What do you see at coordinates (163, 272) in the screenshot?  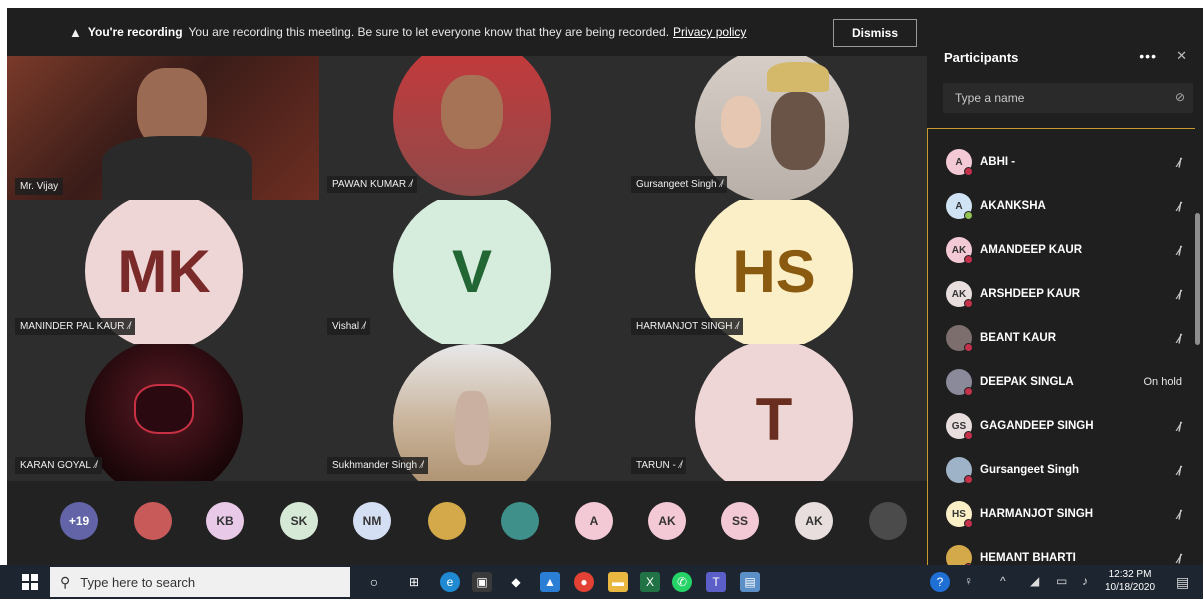 I see `video-tile: MK MANINDER PAL KAUR ⁄̸` at bounding box center [163, 272].